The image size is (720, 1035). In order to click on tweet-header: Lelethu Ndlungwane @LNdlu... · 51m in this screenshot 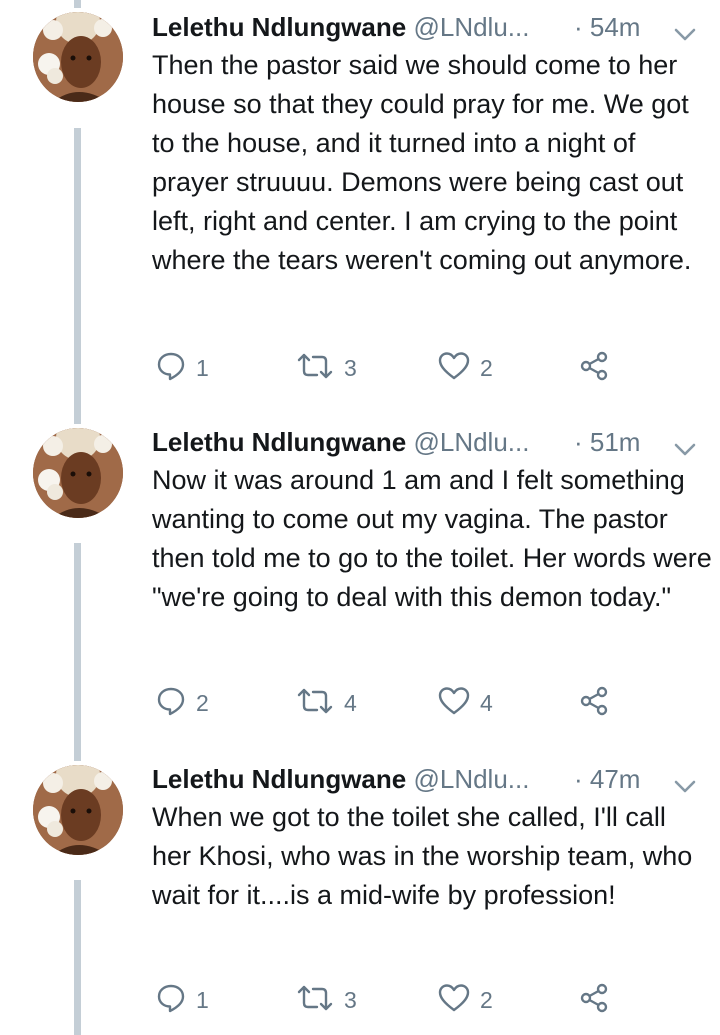, I will do `click(432, 442)`.